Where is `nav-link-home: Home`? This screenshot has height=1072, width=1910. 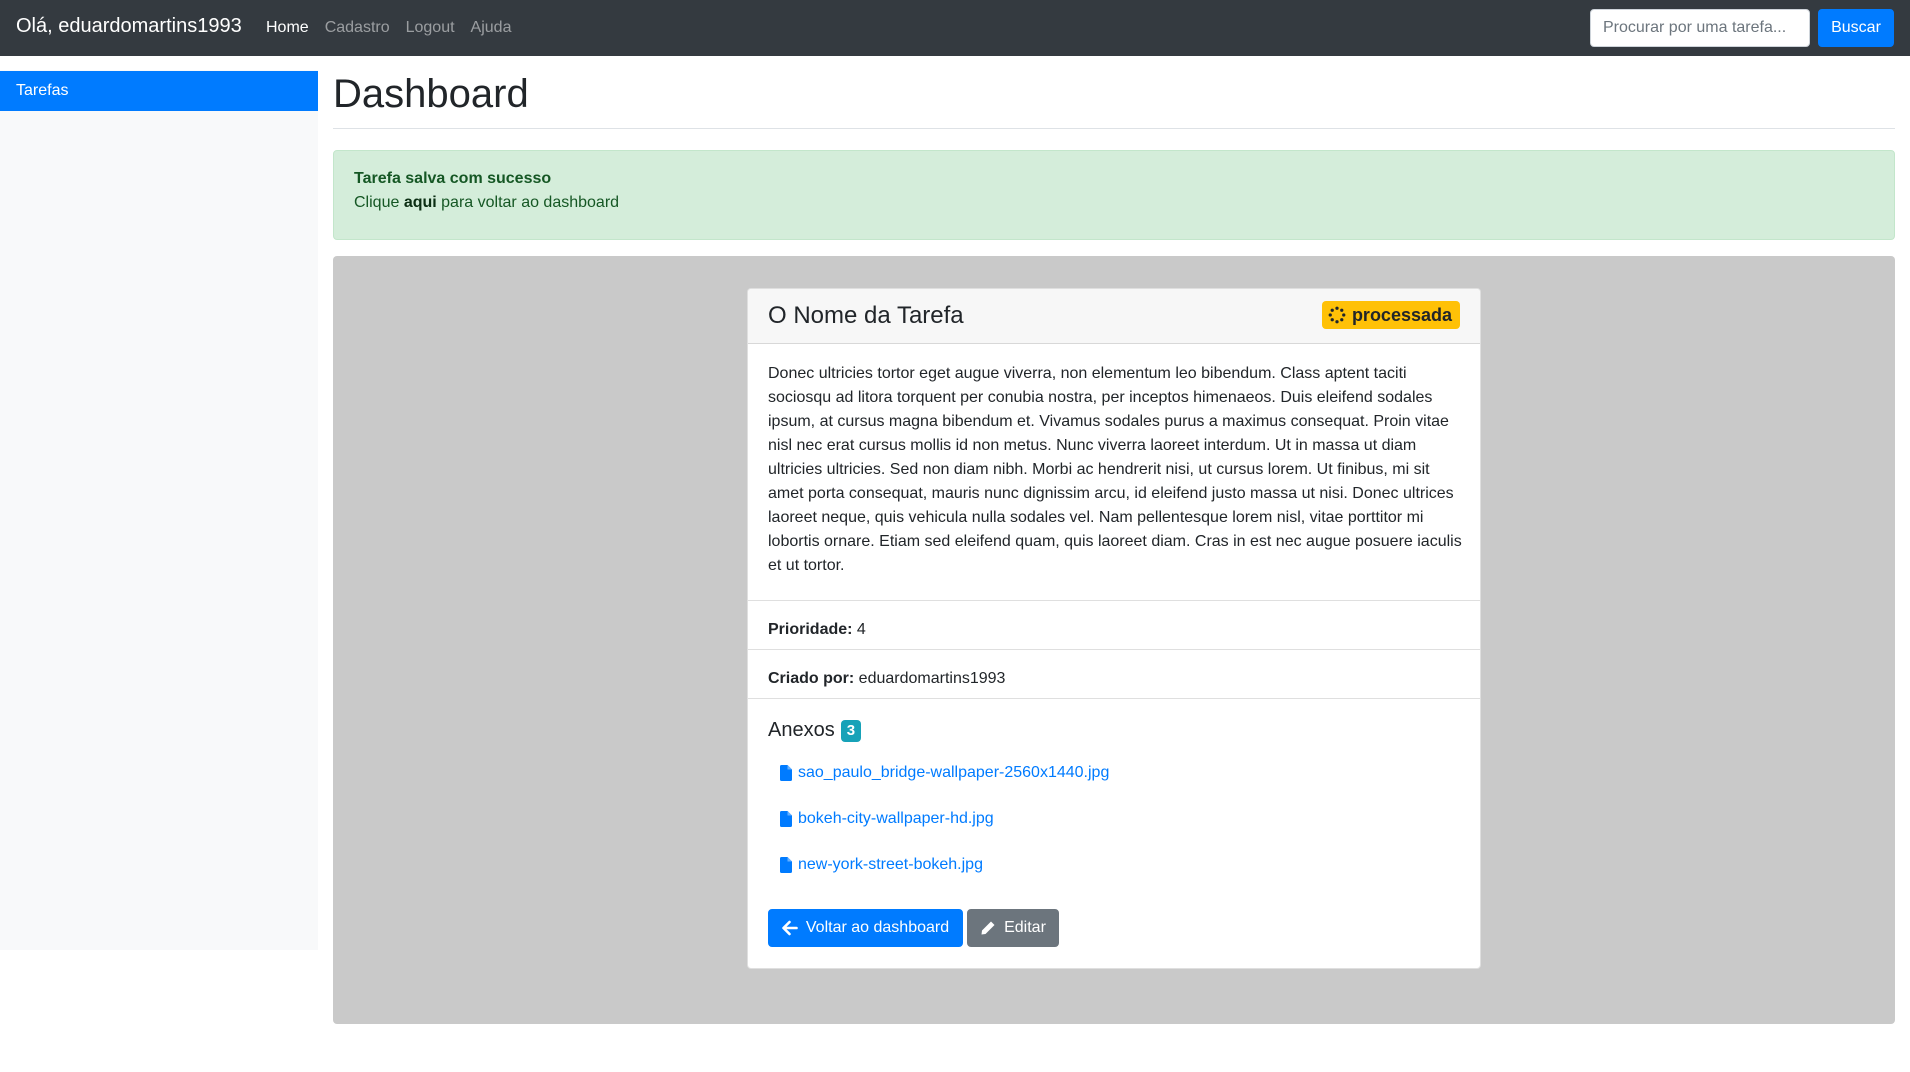
nav-link-home: Home is located at coordinates (287, 28).